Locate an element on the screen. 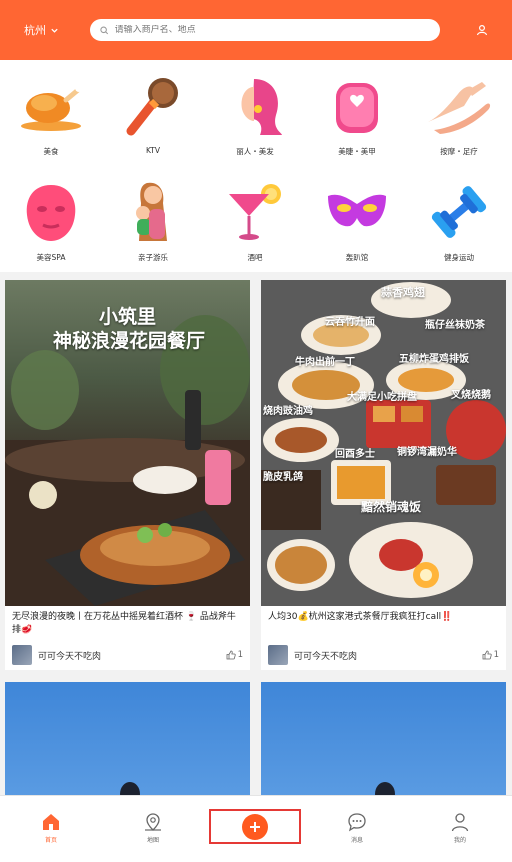 The width and height of the screenshot is (512, 862). image-label: 瓶仔丝袜奶茶 is located at coordinates (455, 325).